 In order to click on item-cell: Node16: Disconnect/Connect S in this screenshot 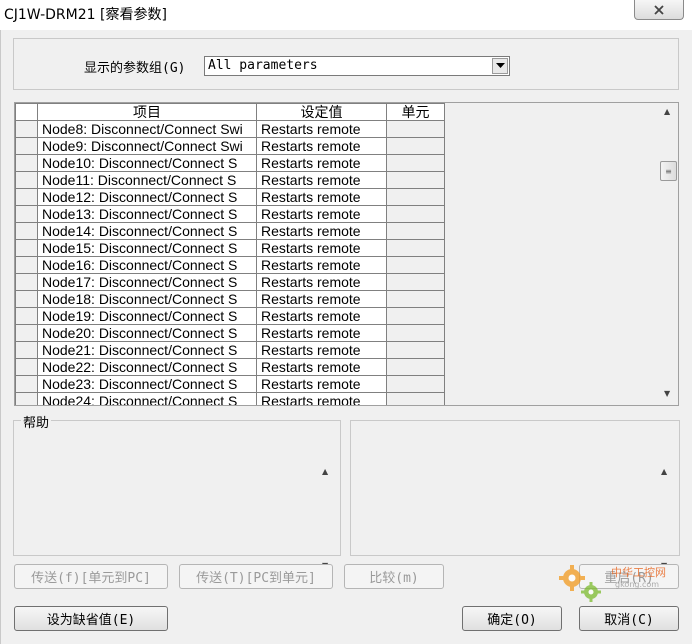, I will do `click(147, 265)`.